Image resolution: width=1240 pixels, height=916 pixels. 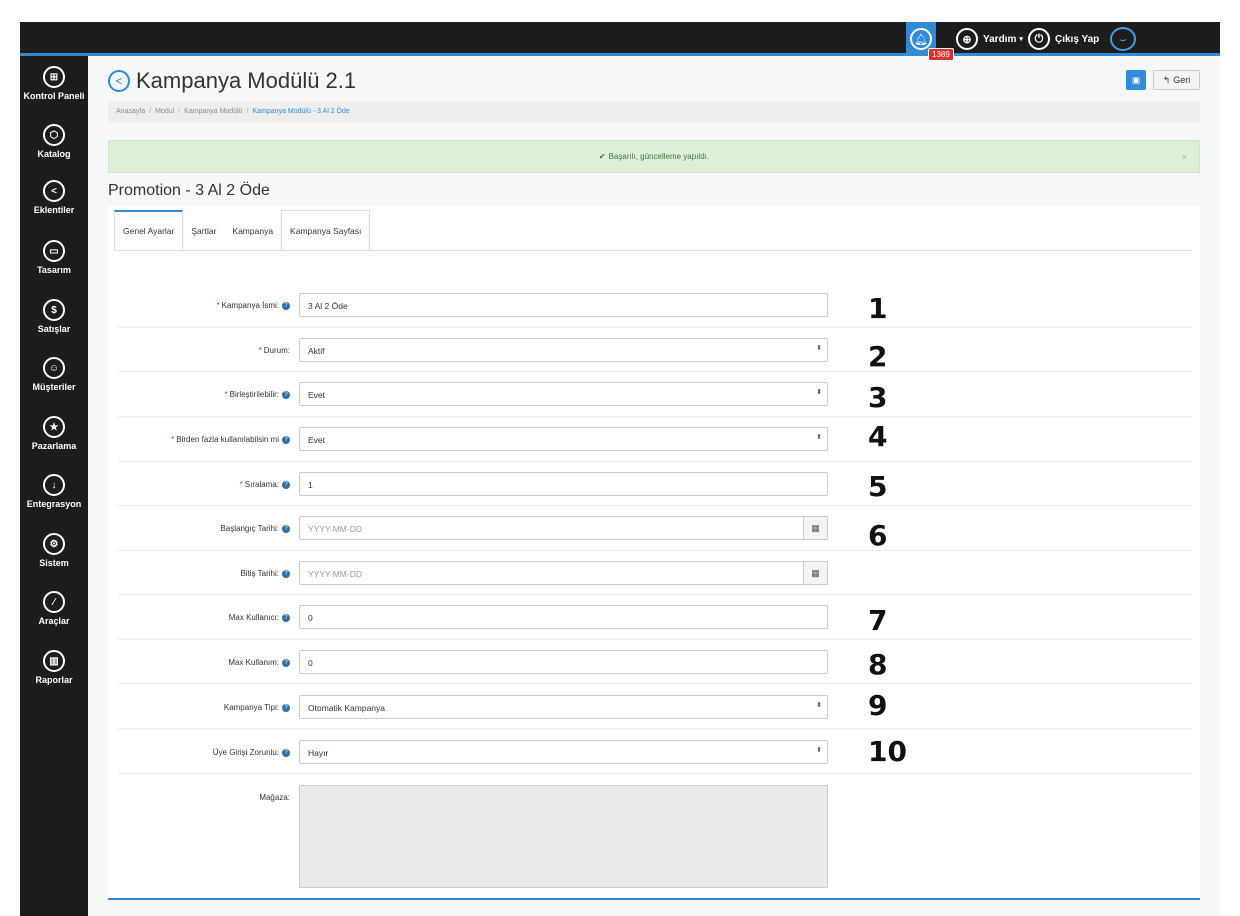 I want to click on campaign-type-select: Otomatik Kampanya ⬍, so click(x=563, y=707).